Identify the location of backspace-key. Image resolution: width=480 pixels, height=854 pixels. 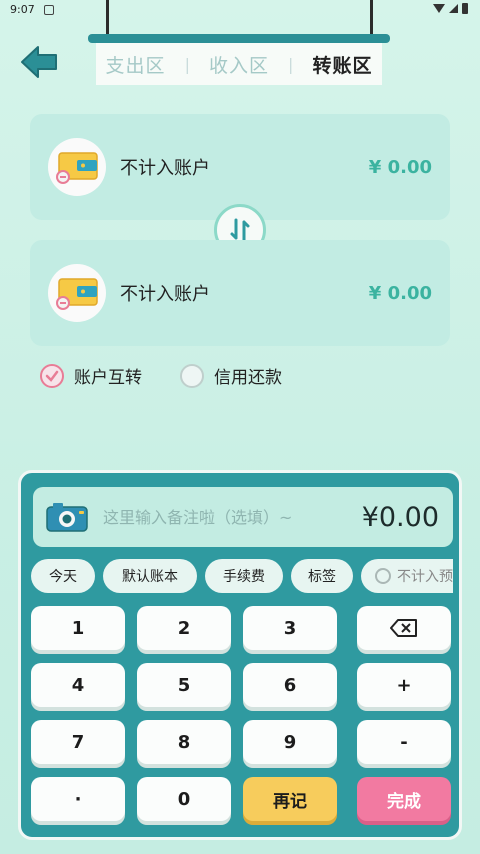
(404, 628).